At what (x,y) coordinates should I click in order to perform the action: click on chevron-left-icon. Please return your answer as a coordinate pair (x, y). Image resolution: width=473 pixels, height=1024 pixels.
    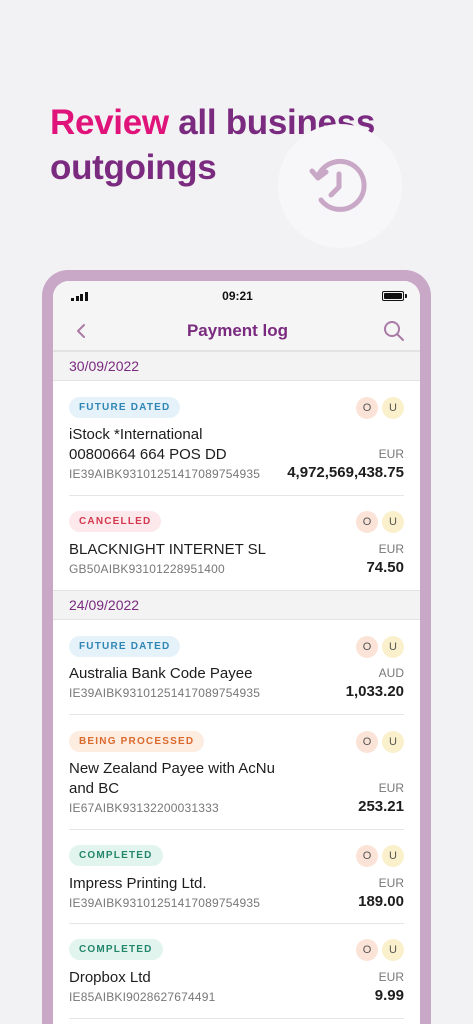
    Looking at the image, I should click on (81, 330).